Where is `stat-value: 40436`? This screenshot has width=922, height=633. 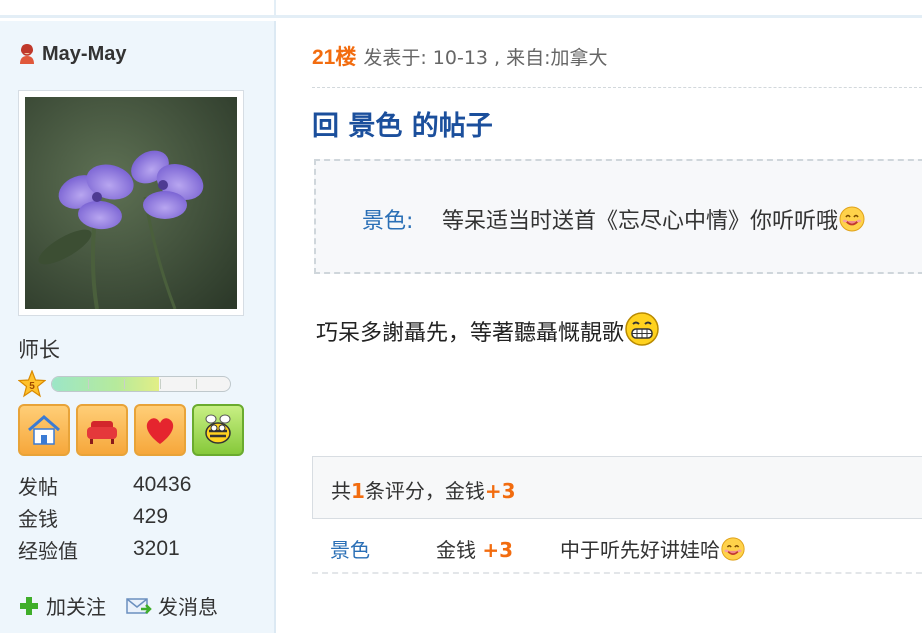
stat-value: 40436 is located at coordinates (162, 484).